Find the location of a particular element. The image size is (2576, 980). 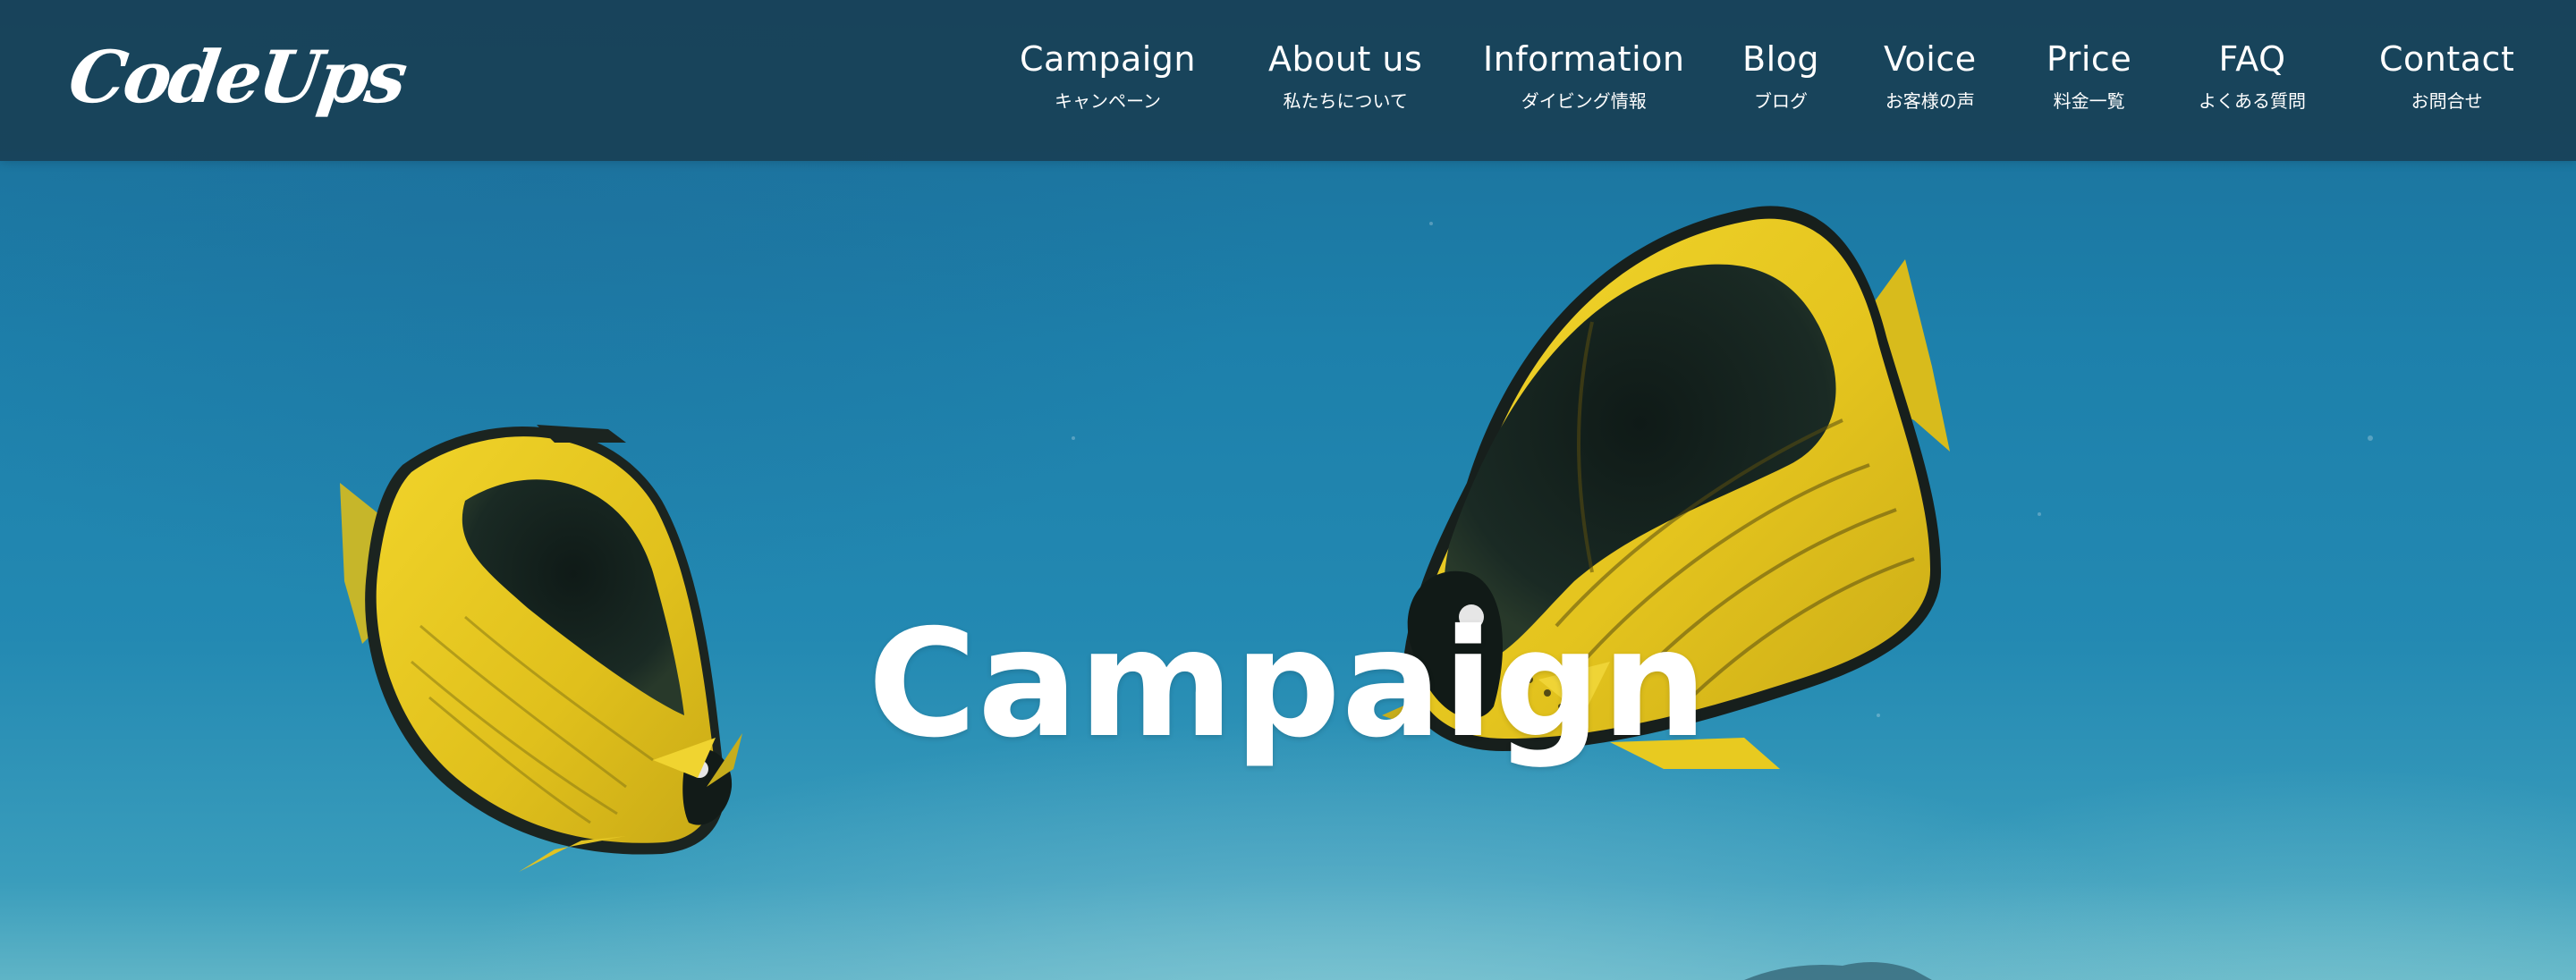

nav-item-voice: Voice お客様の声 is located at coordinates (1930, 74).